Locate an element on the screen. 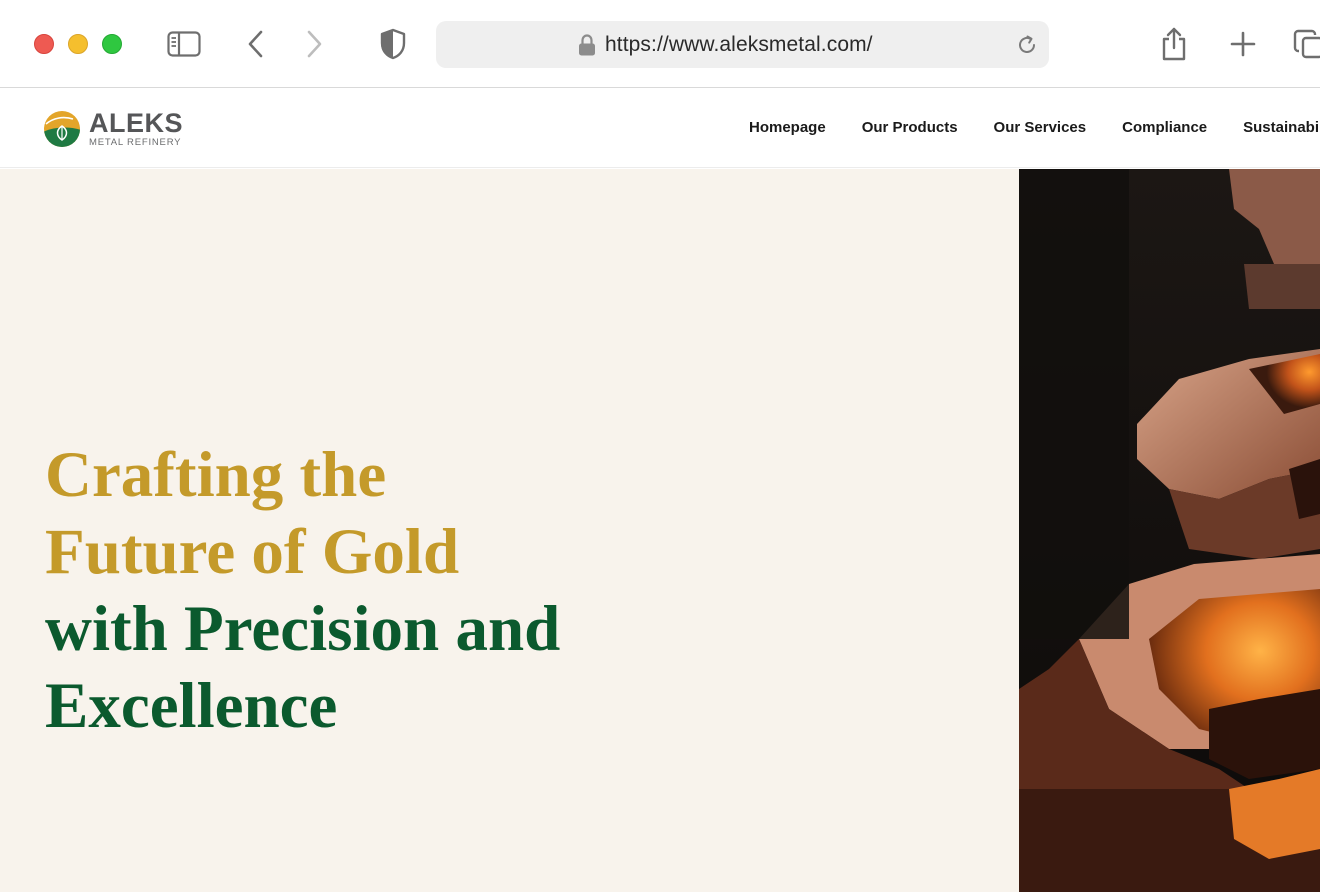 Image resolution: width=1320 pixels, height=892 pixels. sidebar-icon is located at coordinates (184, 44).